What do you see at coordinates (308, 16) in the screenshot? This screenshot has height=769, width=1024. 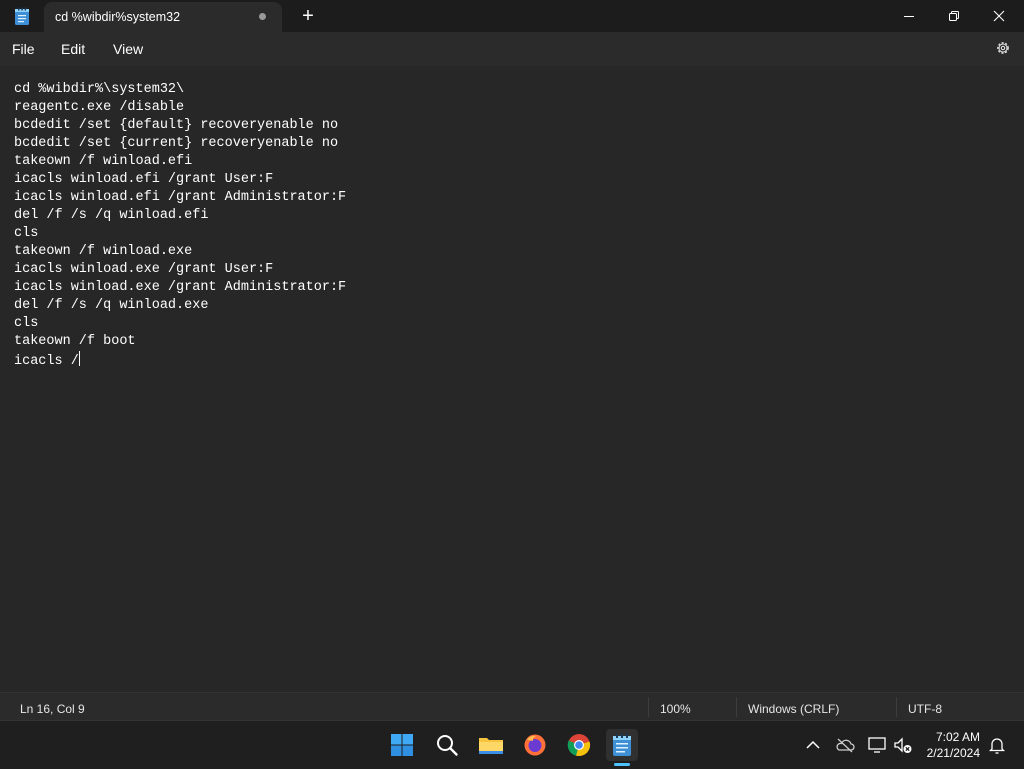 I see `new-tab-button: +` at bounding box center [308, 16].